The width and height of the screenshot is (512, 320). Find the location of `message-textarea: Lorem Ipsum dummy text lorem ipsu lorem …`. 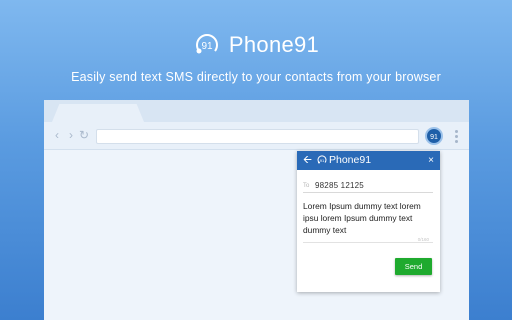

message-textarea: Lorem Ipsum dummy text lorem ipsu lorem … is located at coordinates (367, 218).